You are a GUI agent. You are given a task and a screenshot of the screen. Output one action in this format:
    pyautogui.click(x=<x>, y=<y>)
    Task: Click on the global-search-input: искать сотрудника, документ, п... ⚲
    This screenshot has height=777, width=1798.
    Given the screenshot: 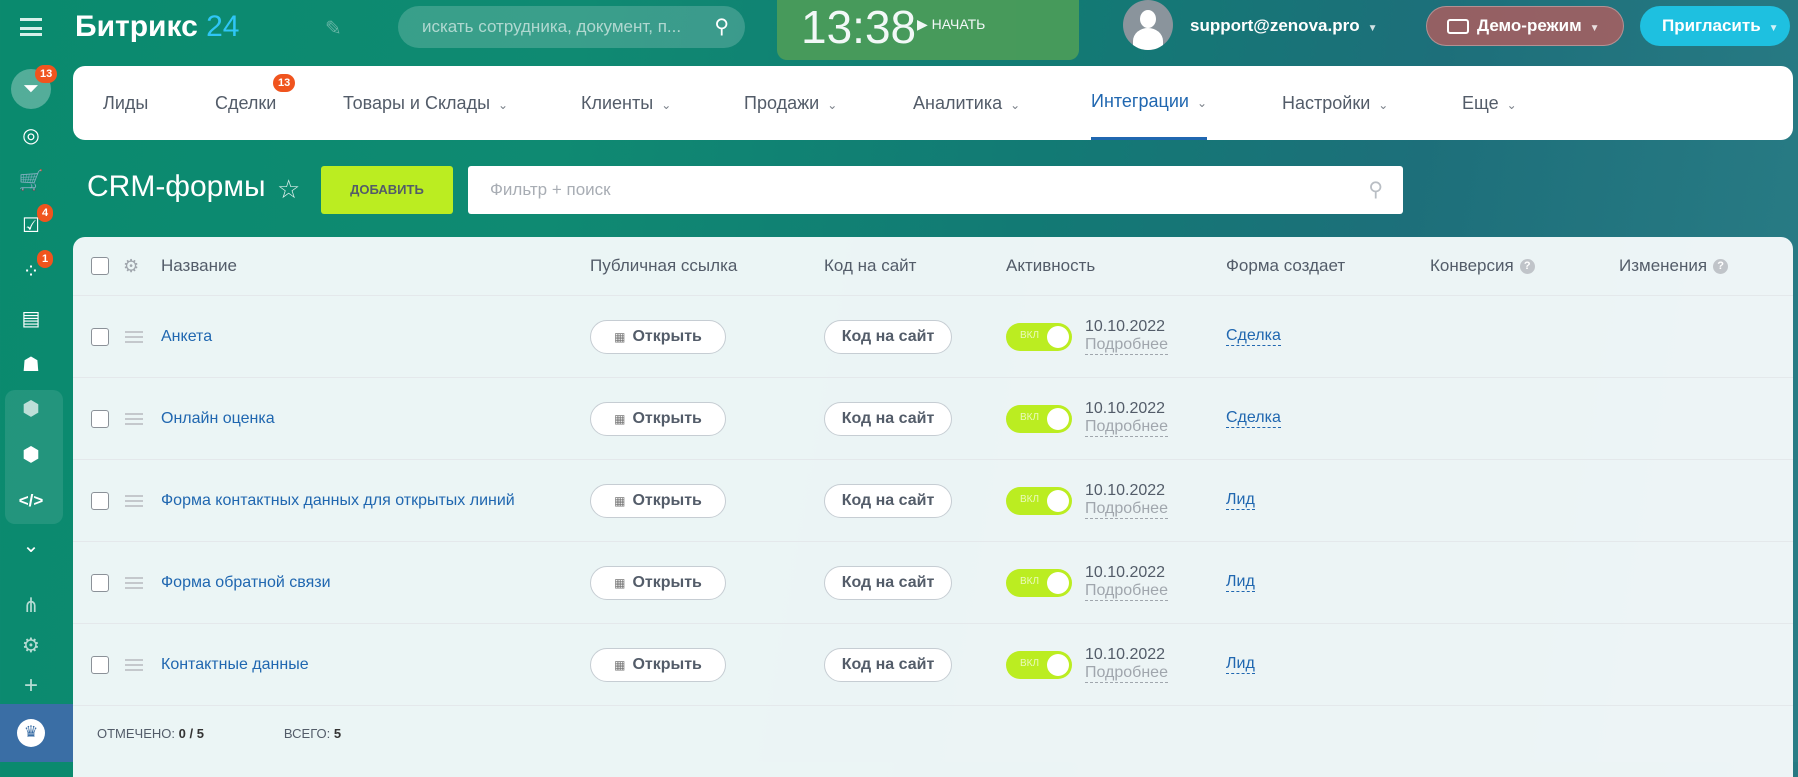 What is the action you would take?
    pyautogui.click(x=571, y=27)
    